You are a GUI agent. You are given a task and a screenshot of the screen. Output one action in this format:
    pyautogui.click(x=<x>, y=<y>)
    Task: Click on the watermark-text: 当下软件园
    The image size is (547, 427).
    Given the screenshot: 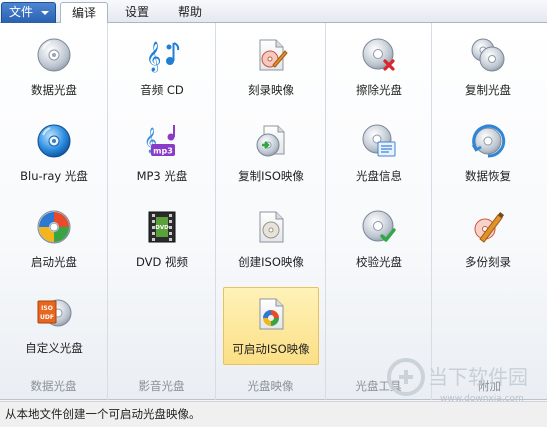 What is the action you would take?
    pyautogui.click(x=478, y=377)
    